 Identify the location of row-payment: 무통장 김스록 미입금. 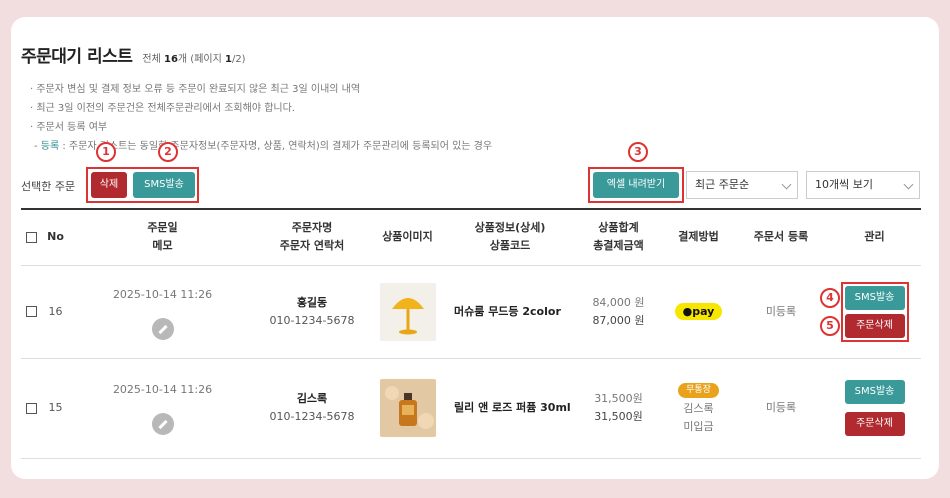
(698, 408).